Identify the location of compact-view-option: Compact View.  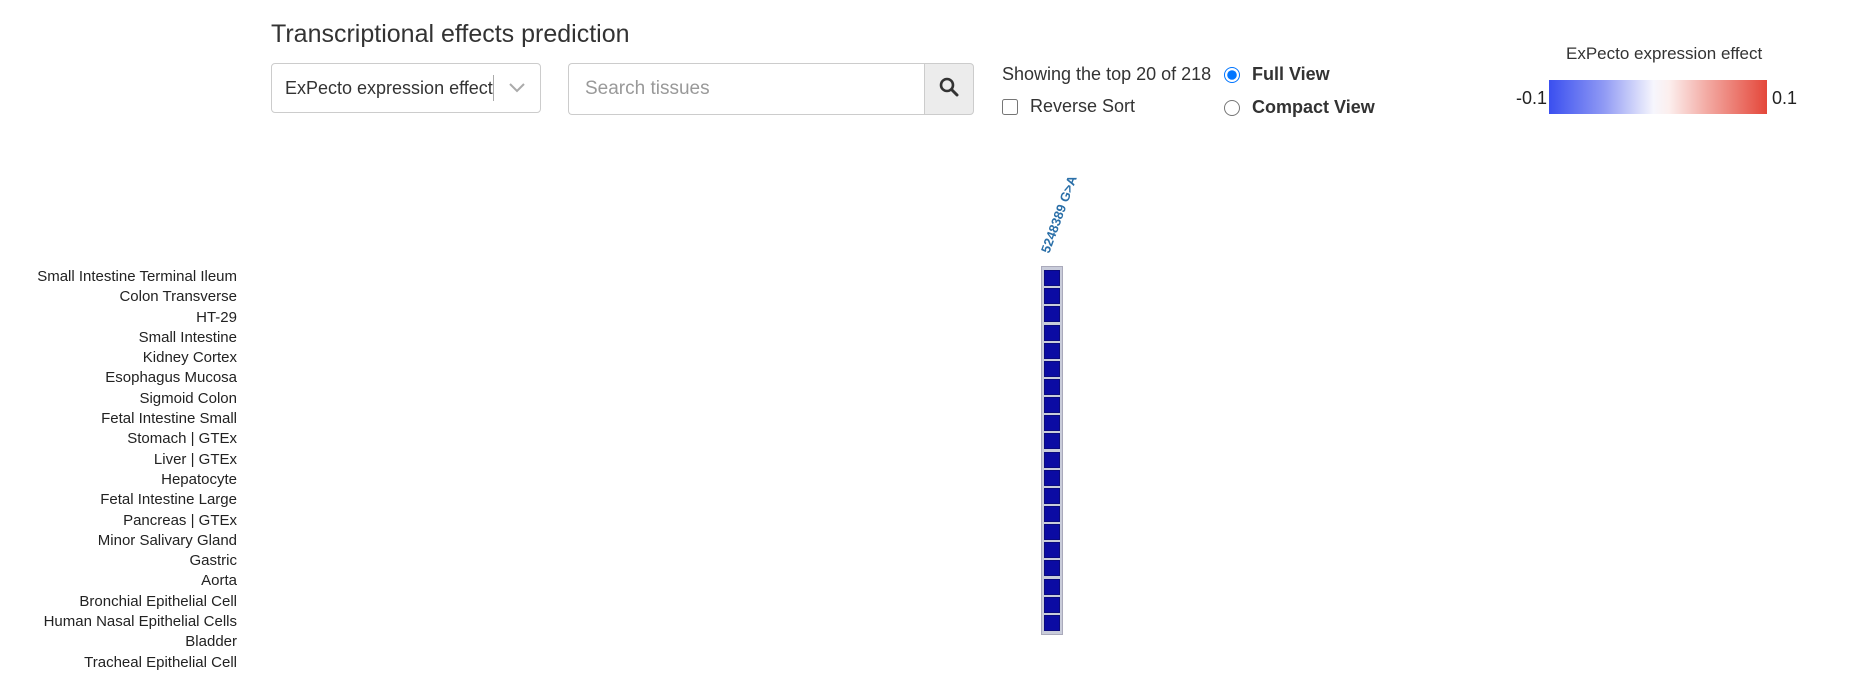
(1299, 107).